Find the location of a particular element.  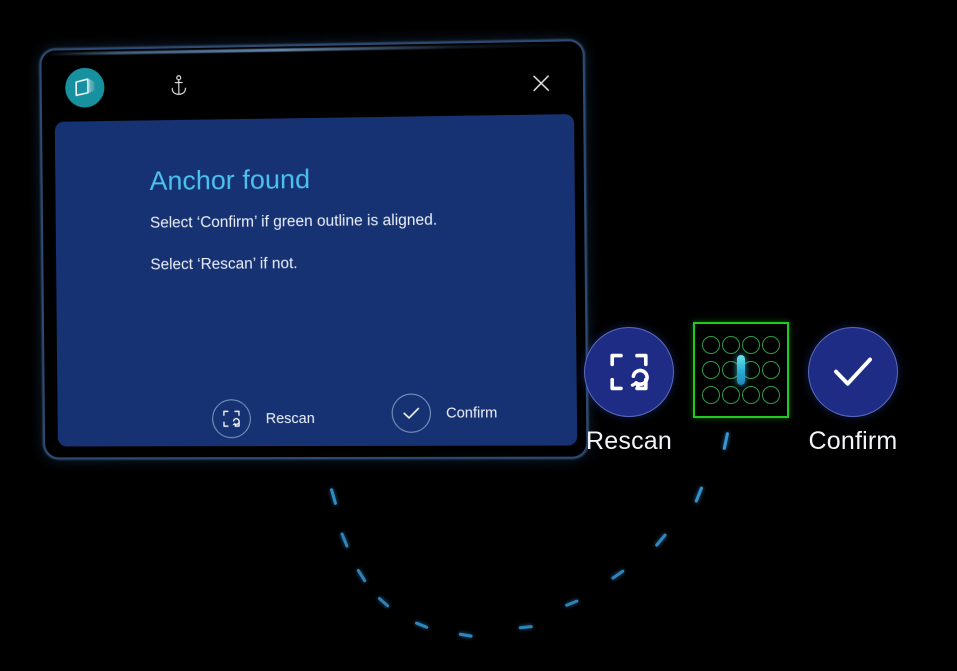

inline-confirm-button: Confirm is located at coordinates (444, 413).